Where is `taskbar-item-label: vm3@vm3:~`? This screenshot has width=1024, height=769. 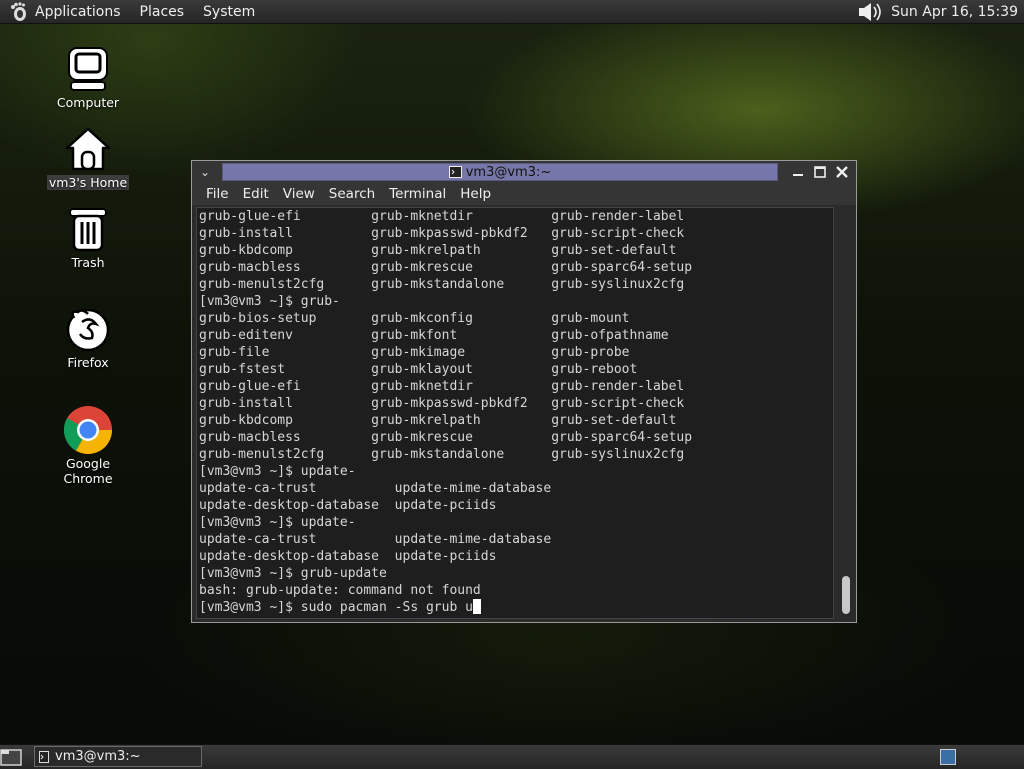 taskbar-item-label: vm3@vm3:~ is located at coordinates (98, 756).